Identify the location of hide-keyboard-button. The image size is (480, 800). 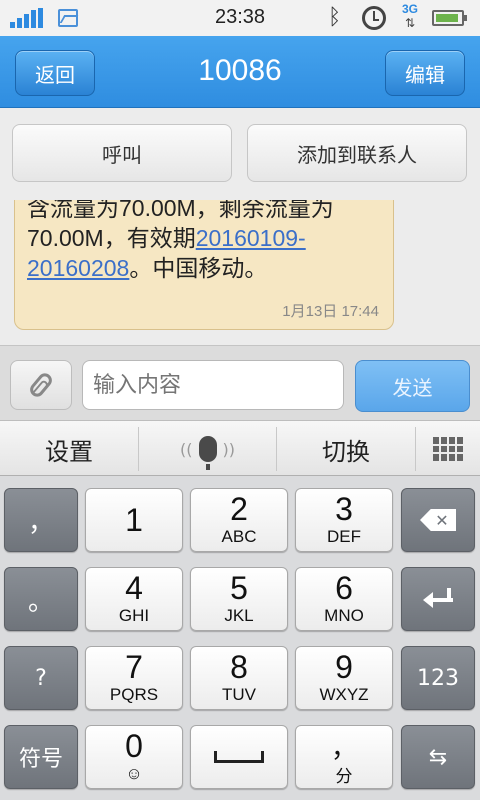
(448, 449).